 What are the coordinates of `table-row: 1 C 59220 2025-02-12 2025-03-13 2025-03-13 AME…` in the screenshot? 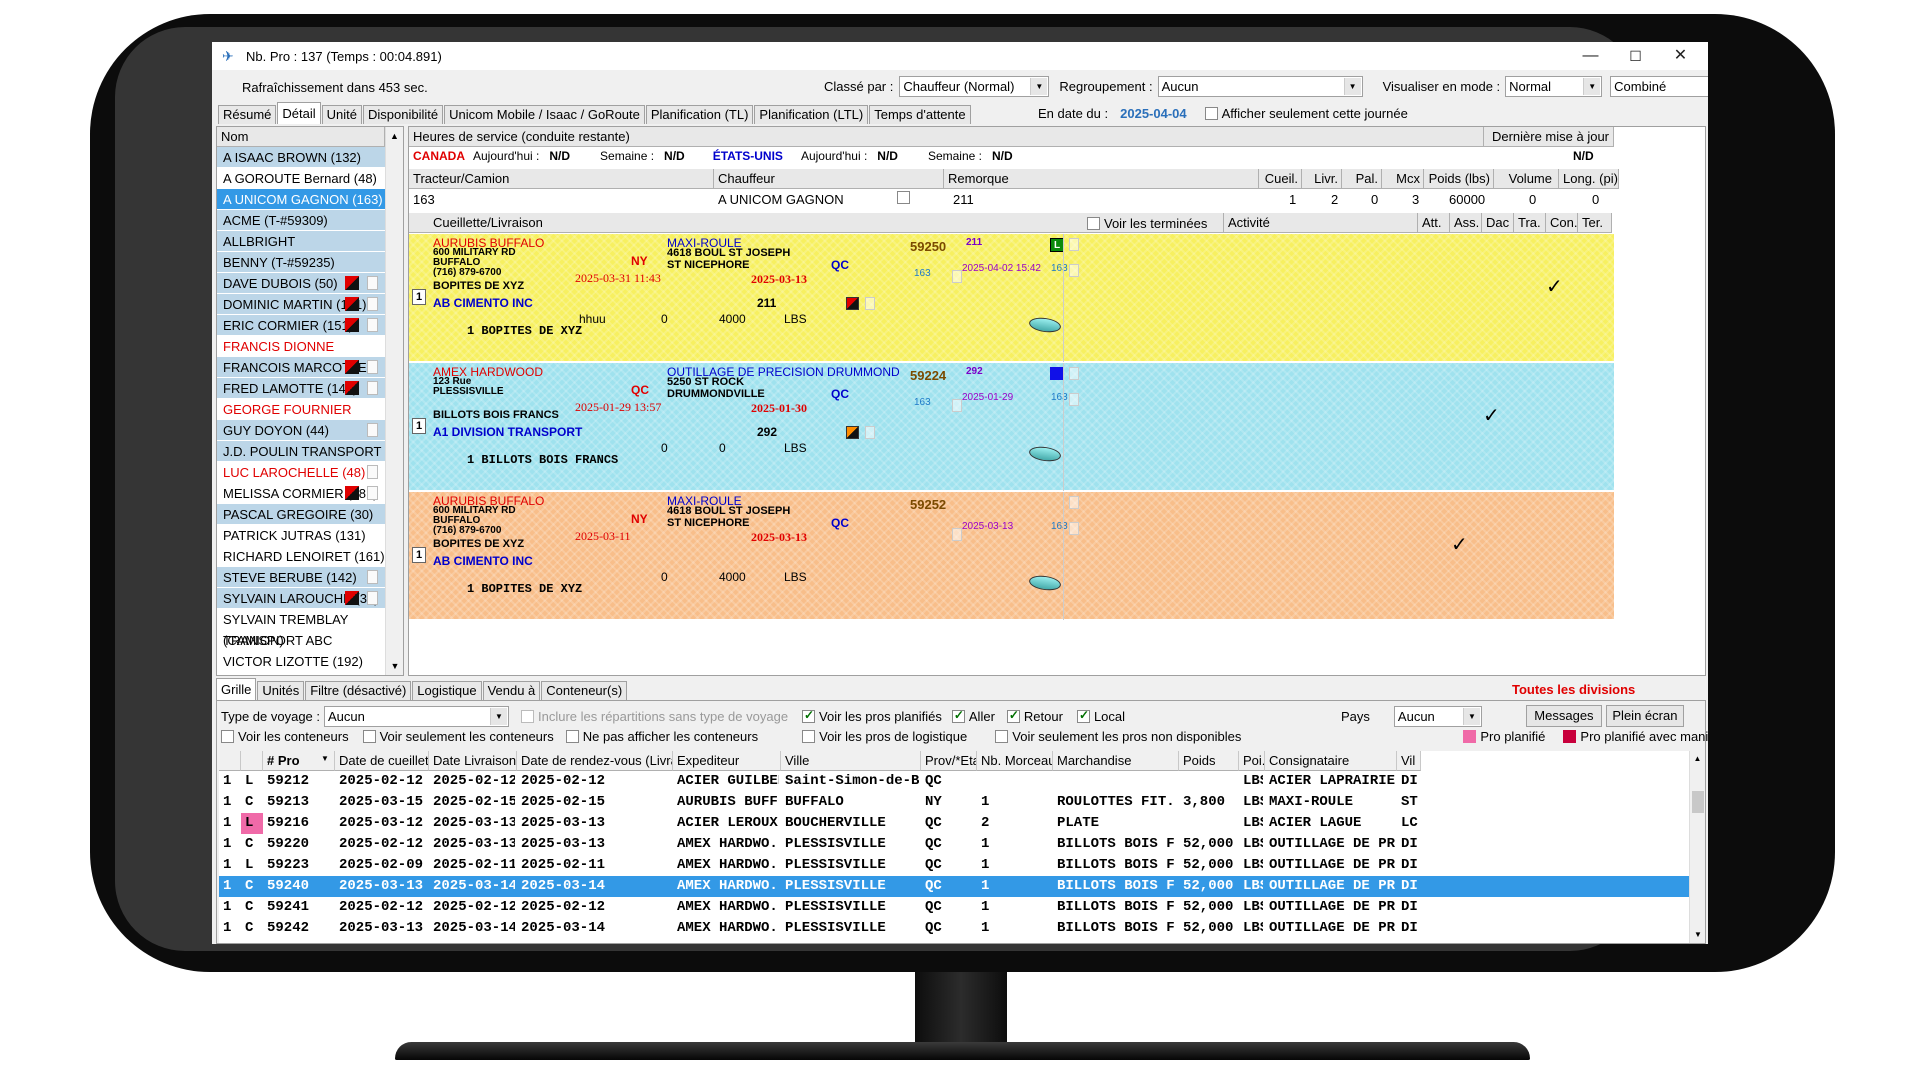 It's located at (954, 844).